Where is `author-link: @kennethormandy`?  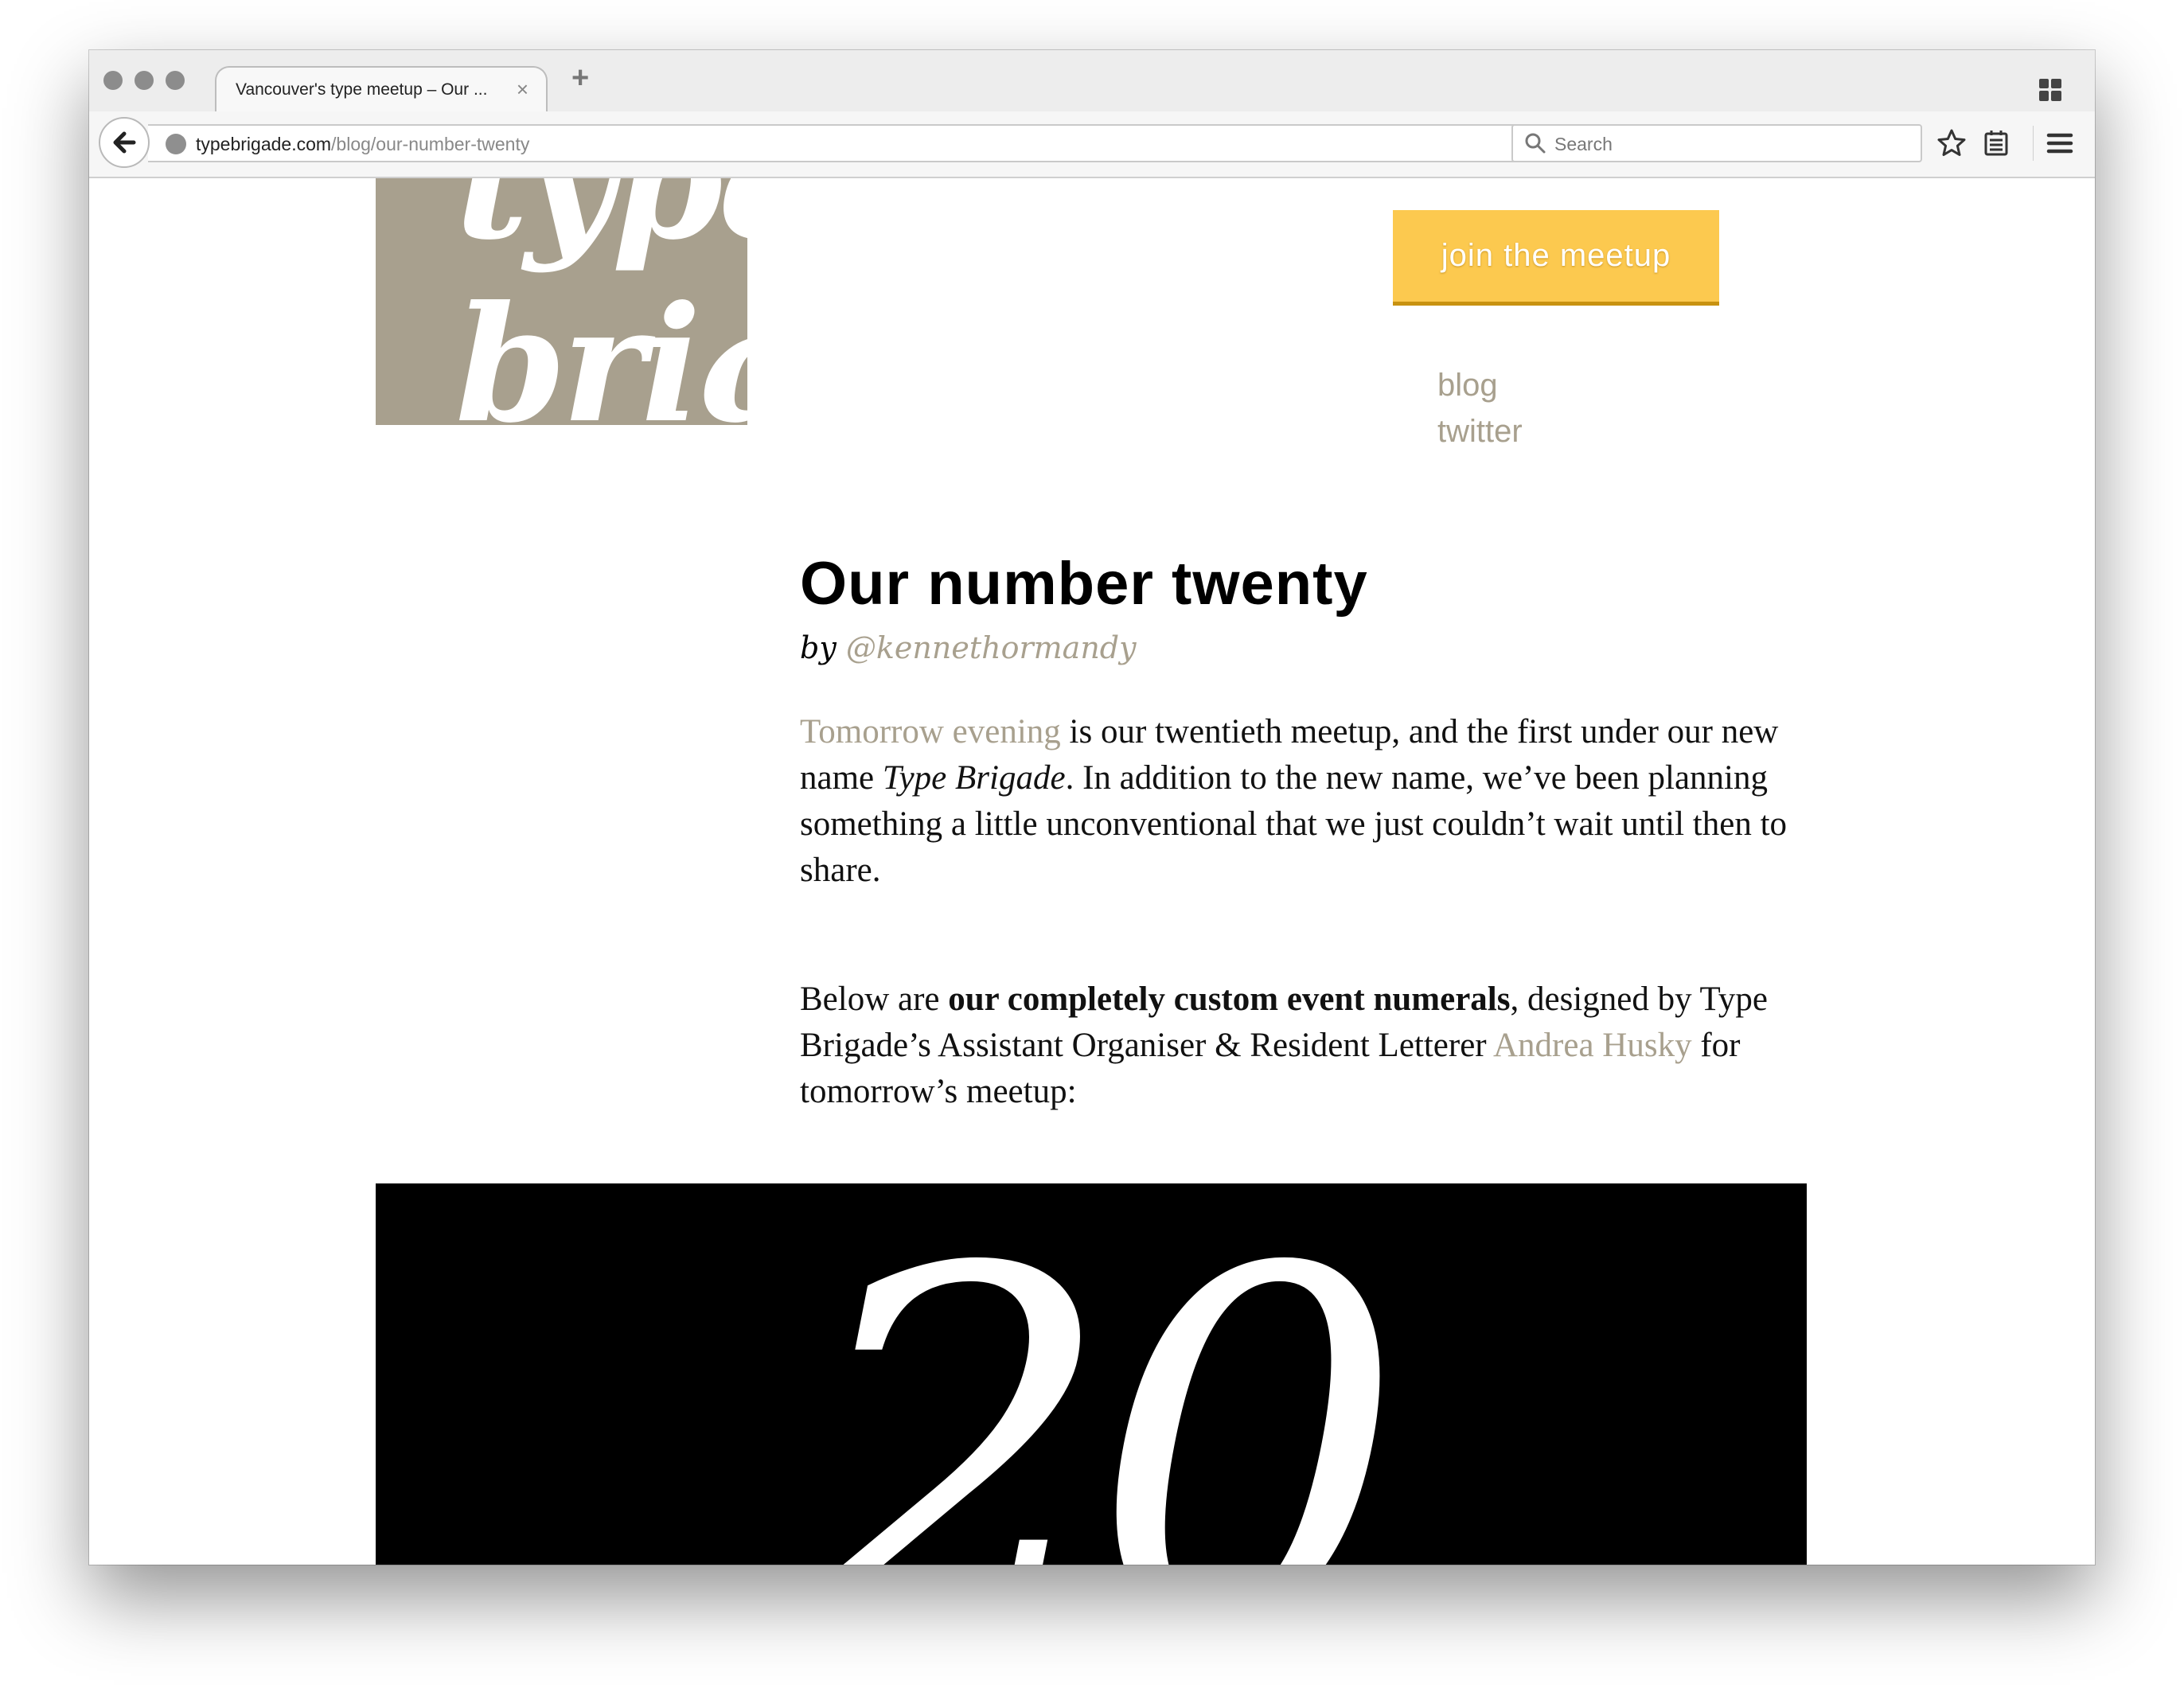 author-link: @kennethormandy is located at coordinates (991, 647).